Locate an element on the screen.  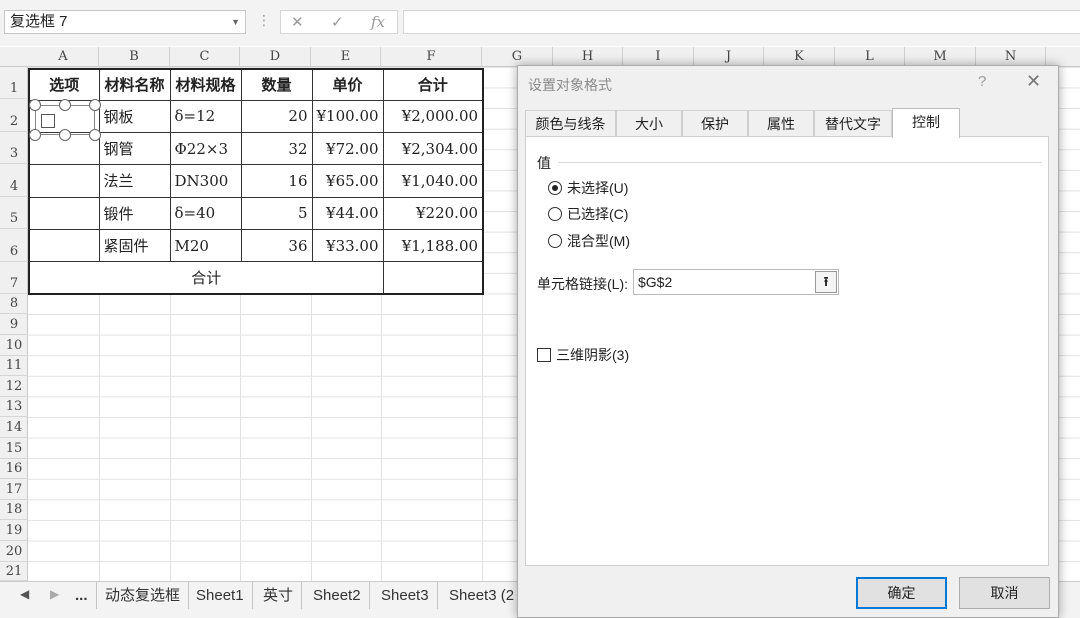
row-header-cell: 9 is located at coordinates (14, 324).